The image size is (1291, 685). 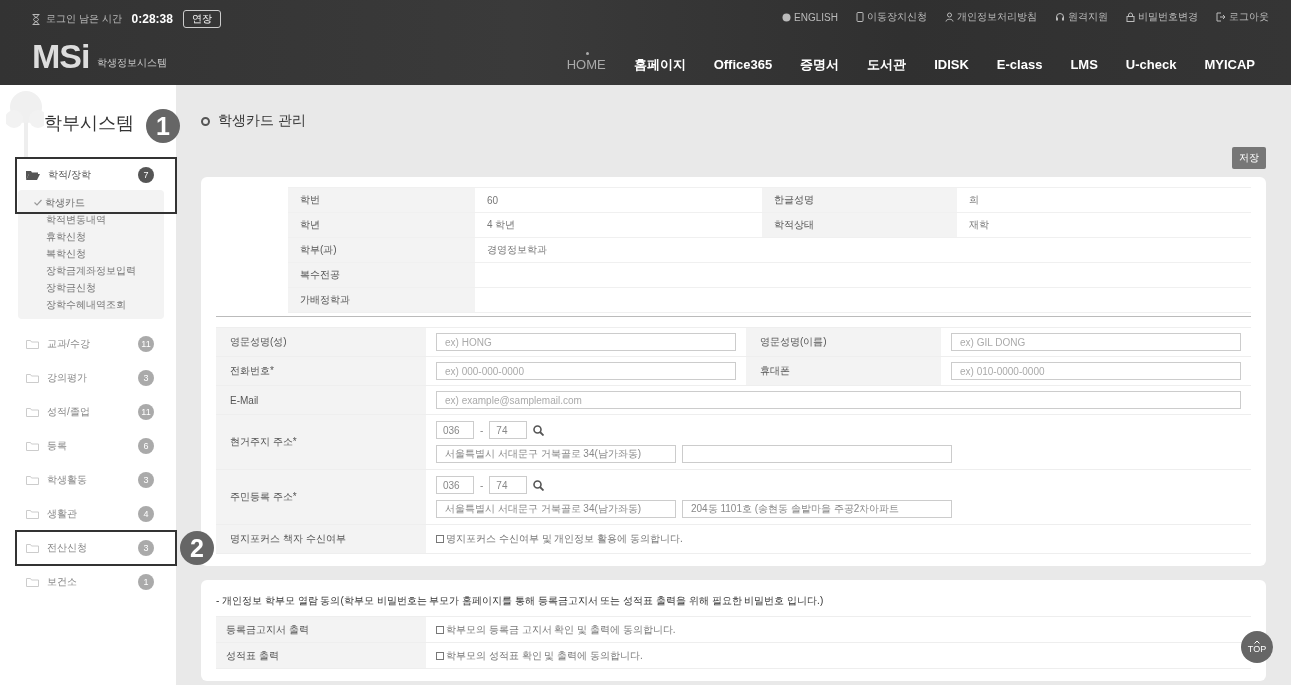 What do you see at coordinates (321, 656) in the screenshot?
I see `field-label: 성적표 출력` at bounding box center [321, 656].